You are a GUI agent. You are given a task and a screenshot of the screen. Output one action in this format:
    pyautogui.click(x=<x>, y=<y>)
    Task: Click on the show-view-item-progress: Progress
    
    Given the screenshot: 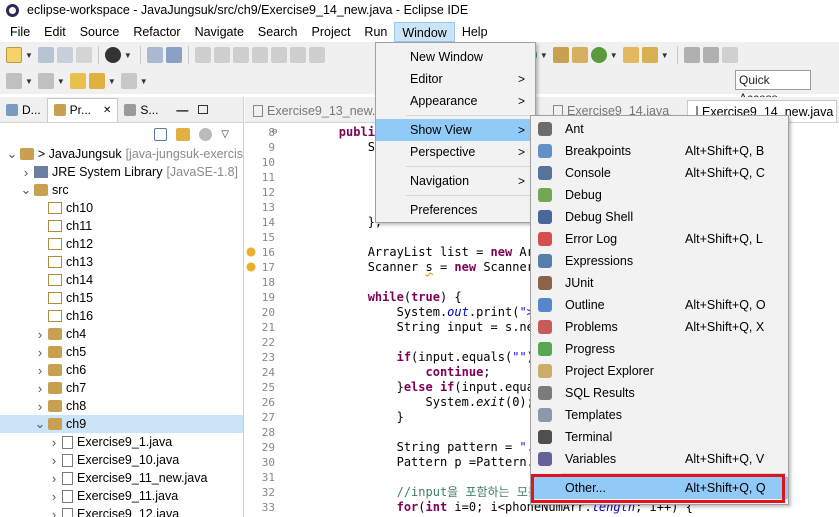 What is the action you would take?
    pyautogui.click(x=659, y=349)
    